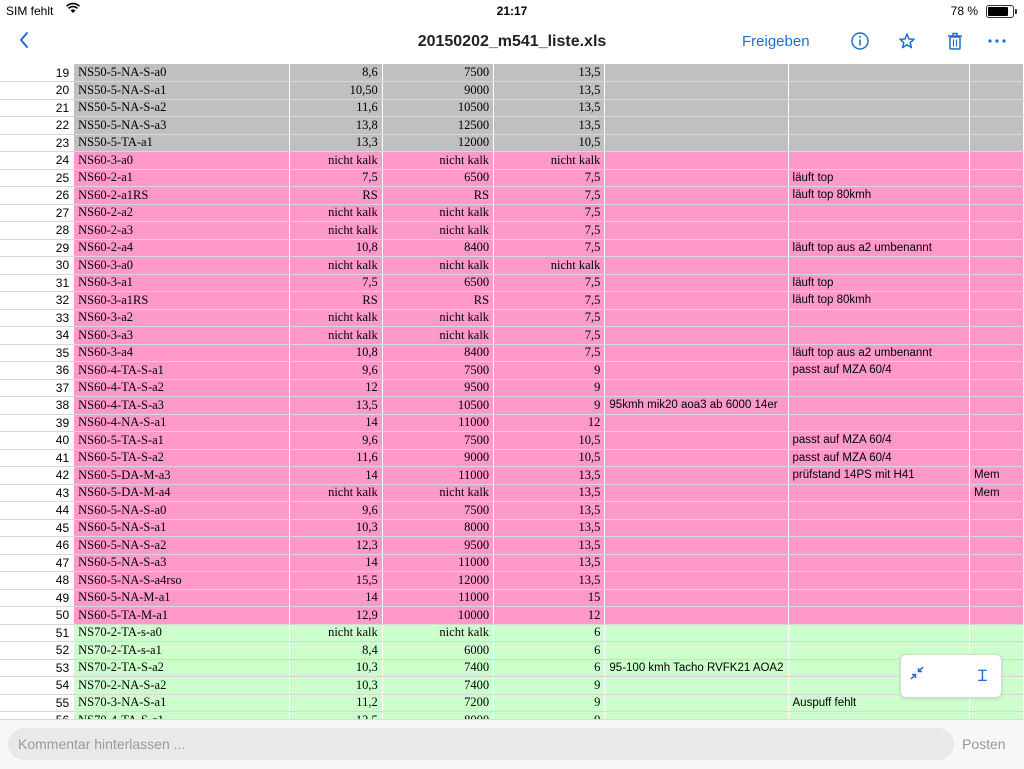 The height and width of the screenshot is (769, 1024). What do you see at coordinates (37, 475) in the screenshot?
I see `row-number: 42` at bounding box center [37, 475].